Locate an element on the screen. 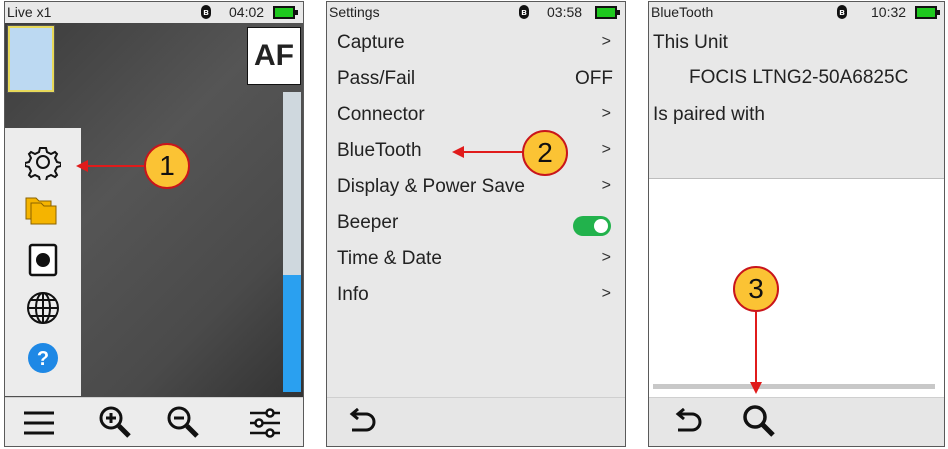 This screenshot has width=948, height=449. gear-icon is located at coordinates (43, 162).